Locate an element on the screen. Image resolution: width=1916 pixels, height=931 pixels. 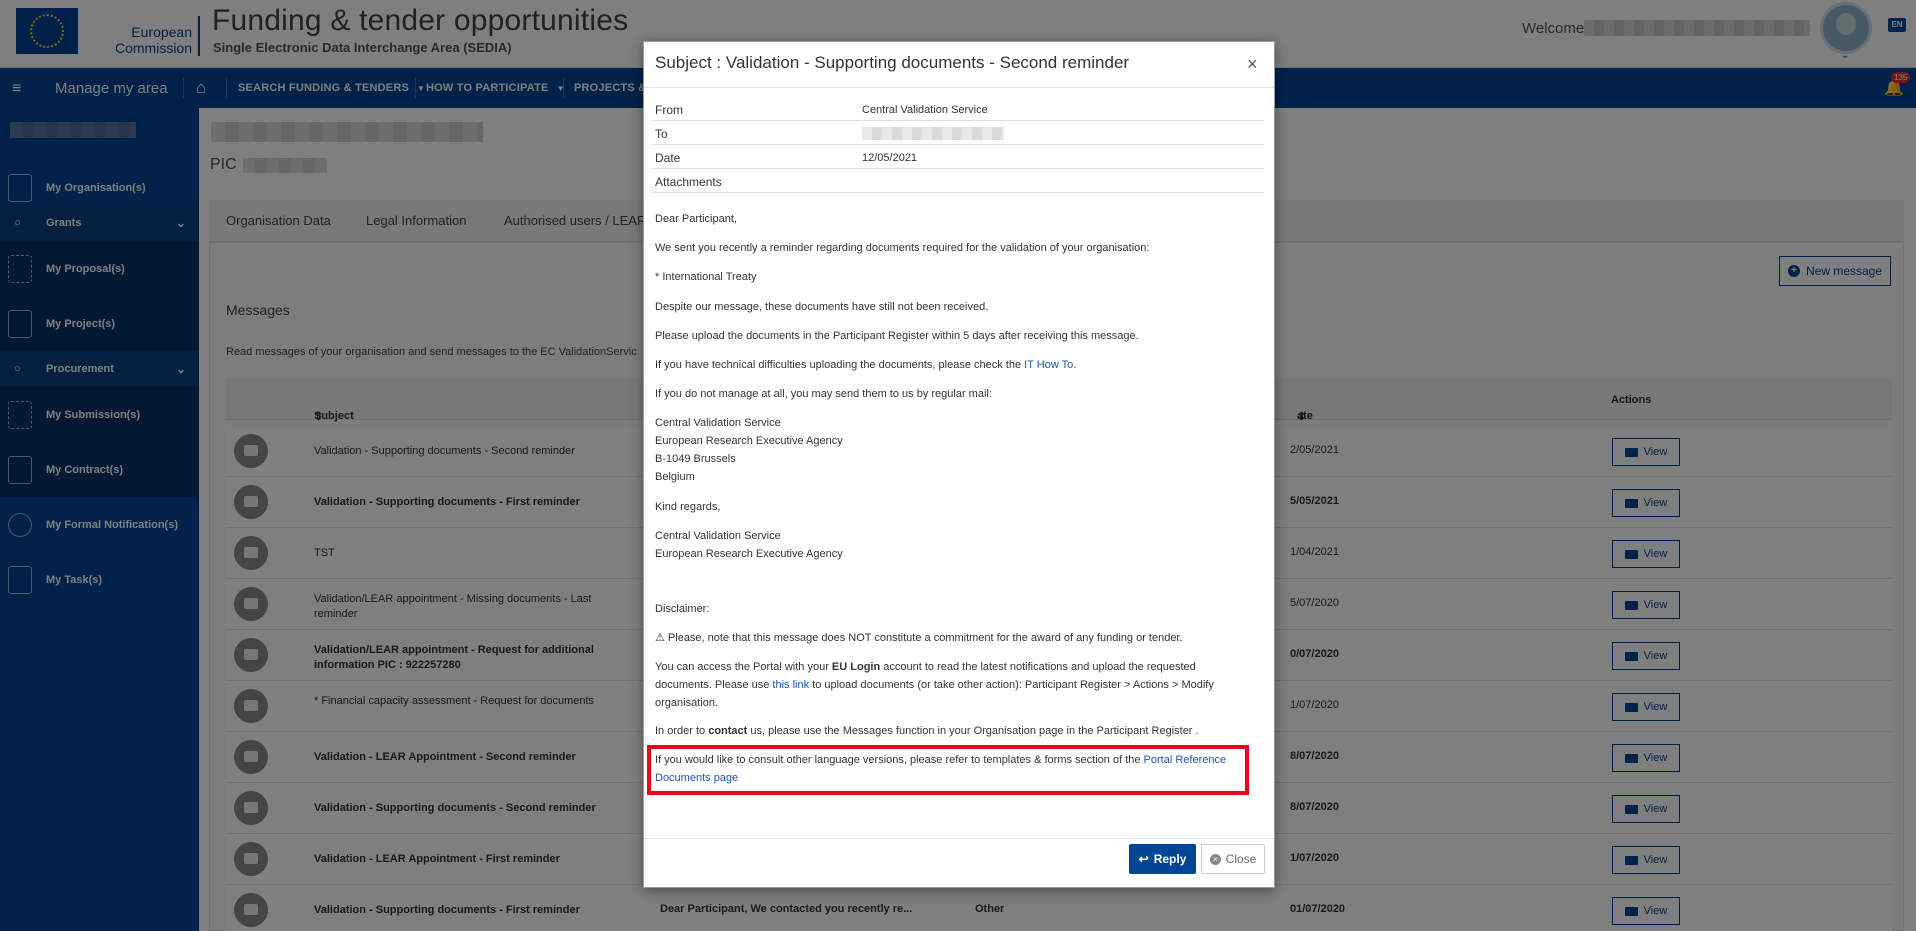
modal-footer-divider is located at coordinates (959, 838).